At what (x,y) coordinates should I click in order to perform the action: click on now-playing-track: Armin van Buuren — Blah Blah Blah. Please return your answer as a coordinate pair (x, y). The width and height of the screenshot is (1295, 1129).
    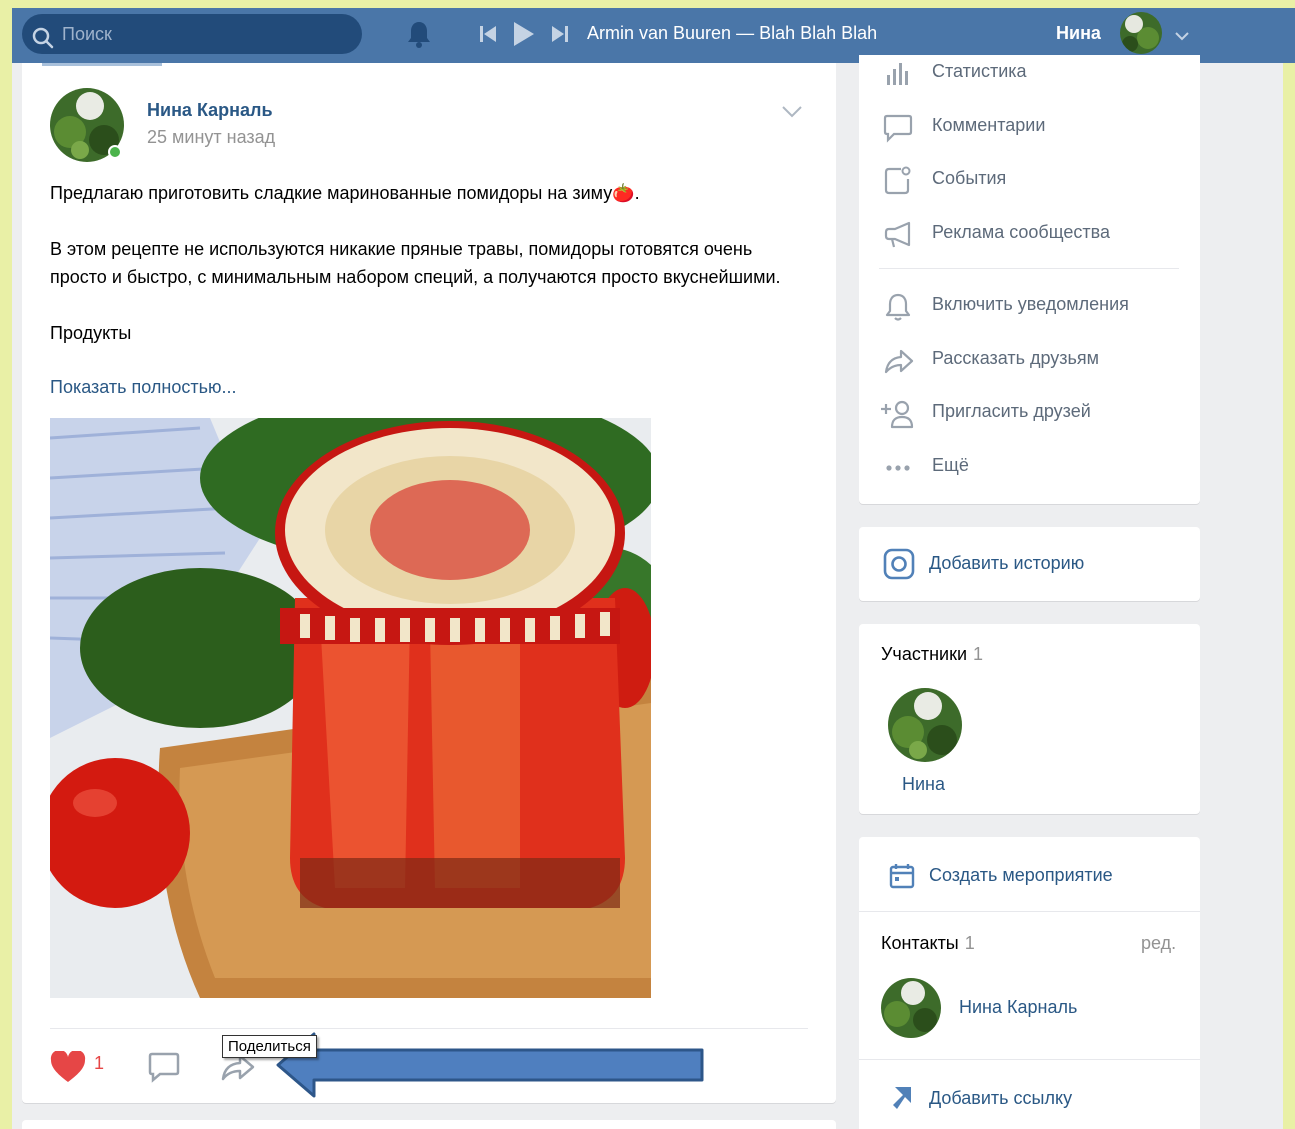
    Looking at the image, I should click on (732, 33).